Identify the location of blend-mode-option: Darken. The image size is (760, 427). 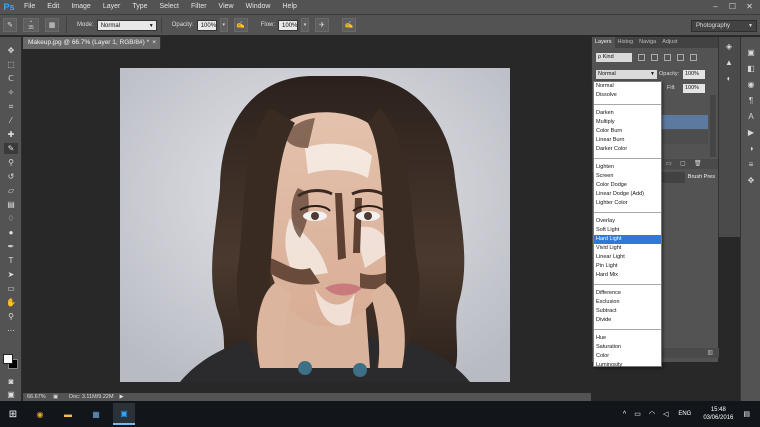
(627, 113).